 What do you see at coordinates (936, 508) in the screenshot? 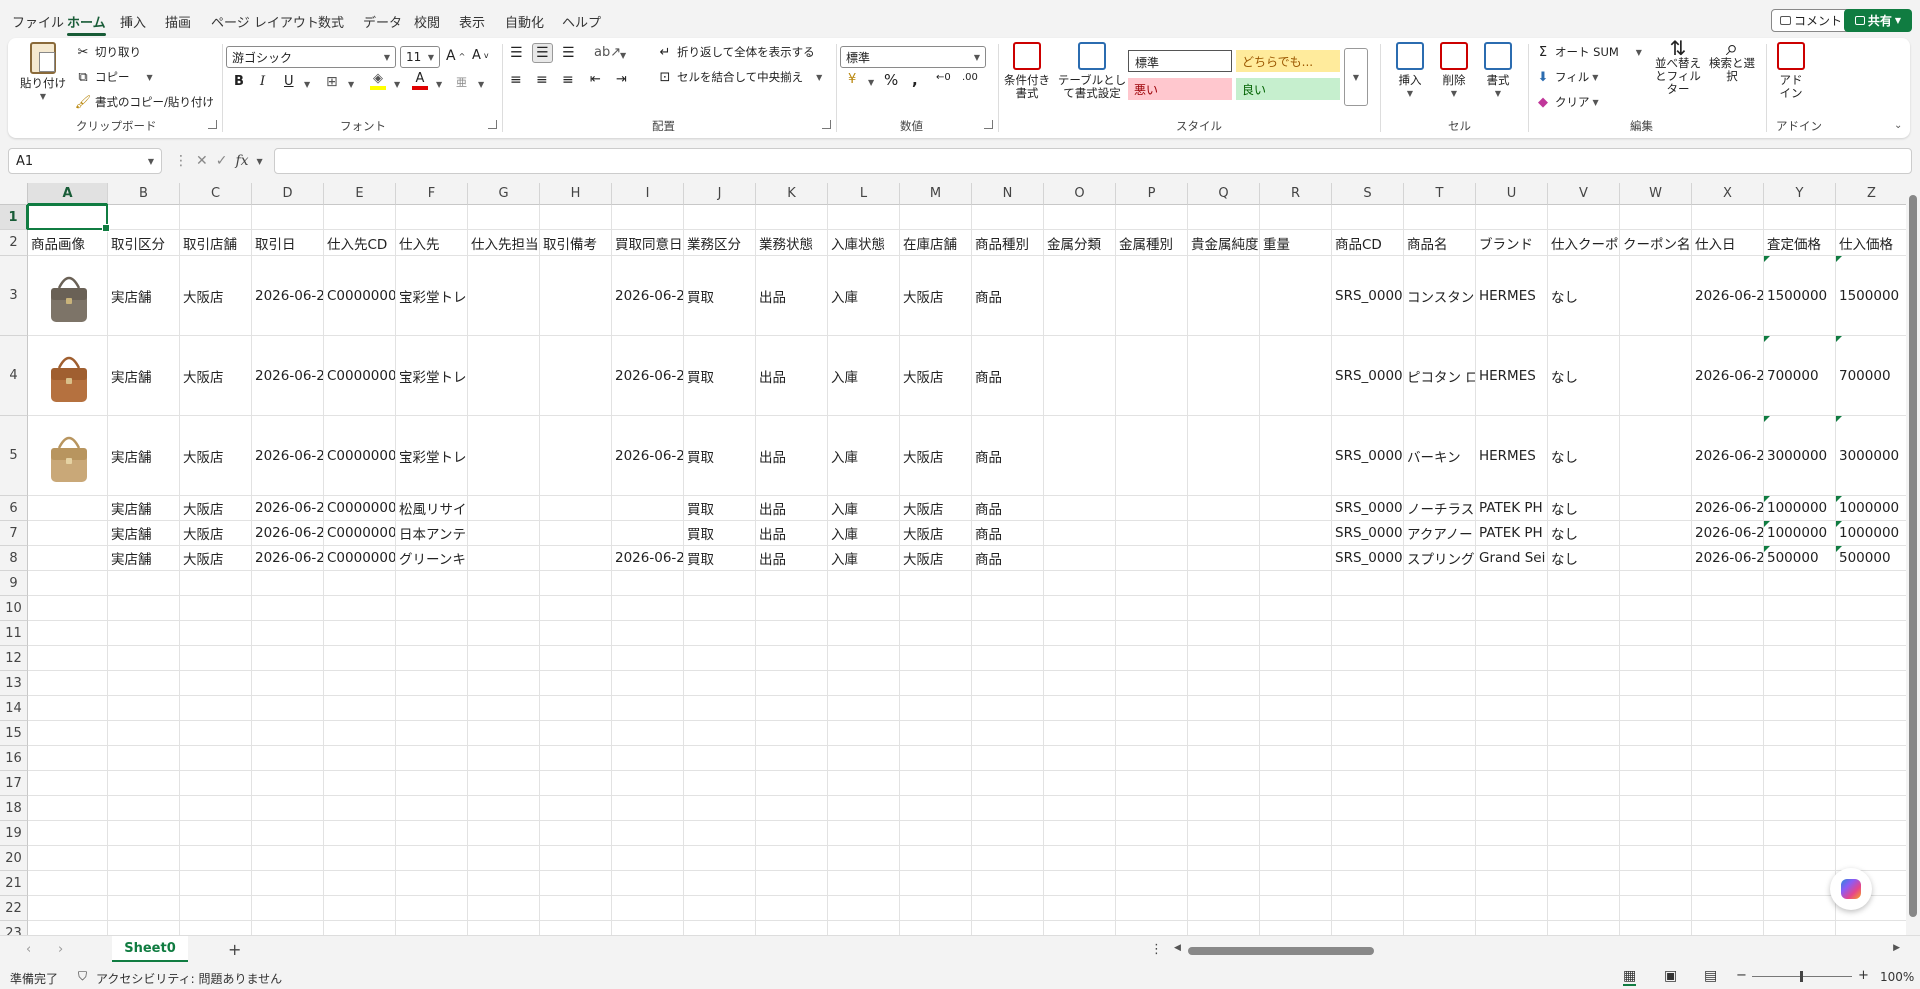
I see `cell-M6: 大阪店` at bounding box center [936, 508].